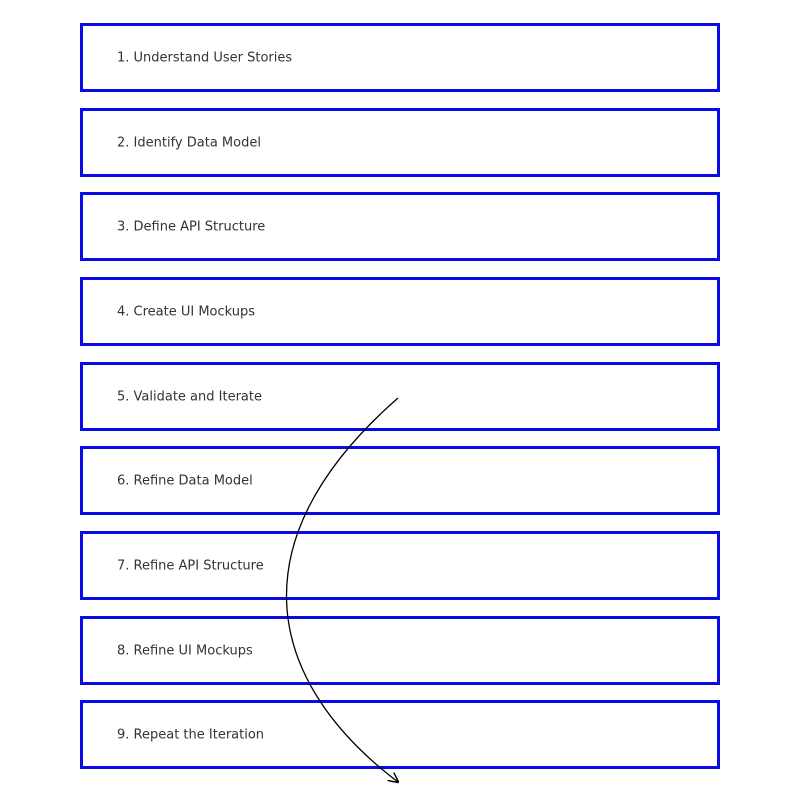  Describe the element at coordinates (400, 226) in the screenshot. I see `step-box-3: 3. Define API Structure` at that location.